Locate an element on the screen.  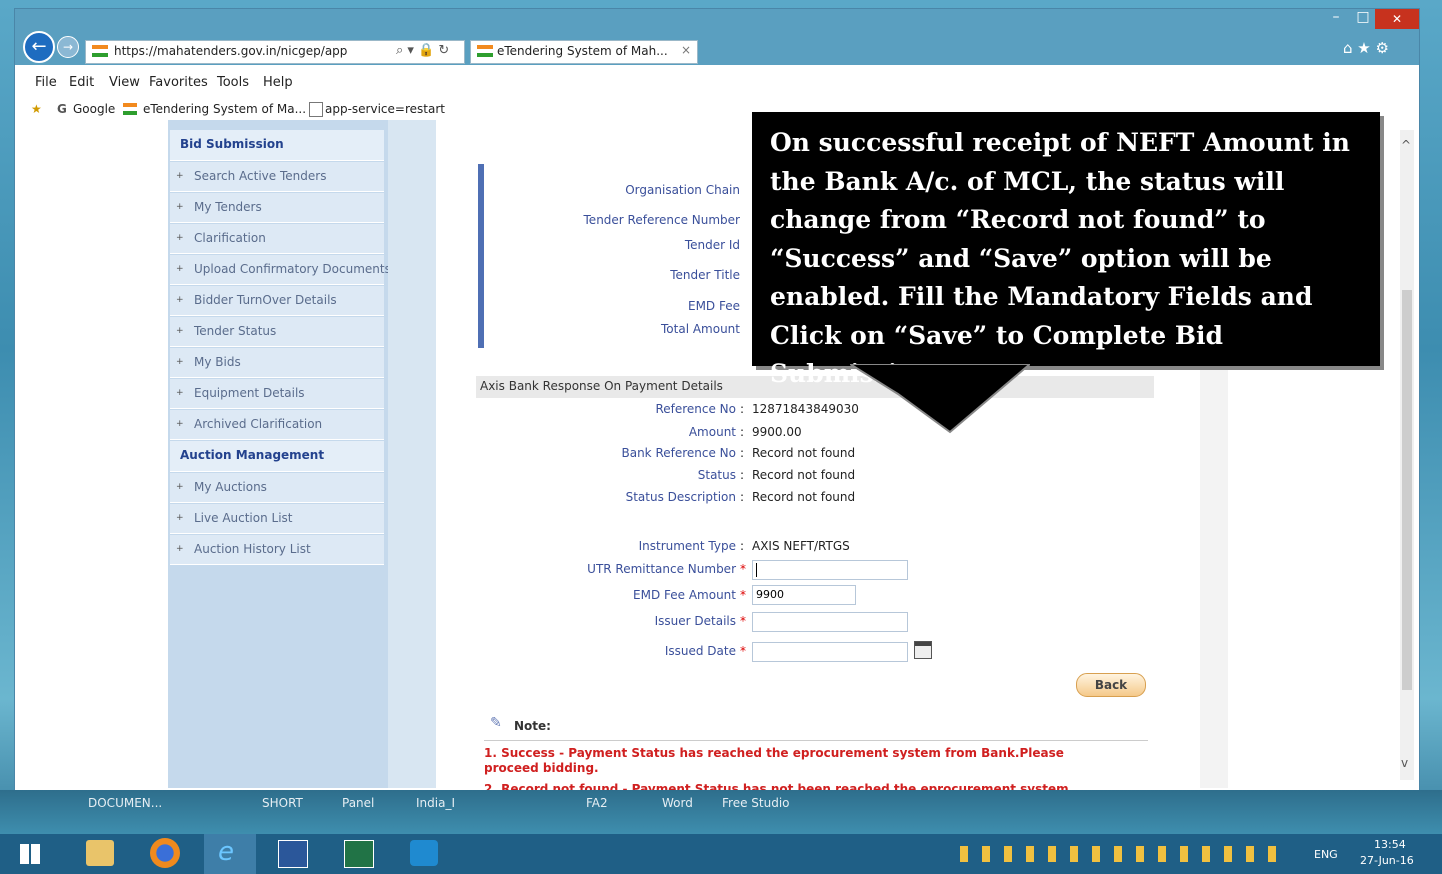
menu-help: Help is located at coordinates (278, 82).